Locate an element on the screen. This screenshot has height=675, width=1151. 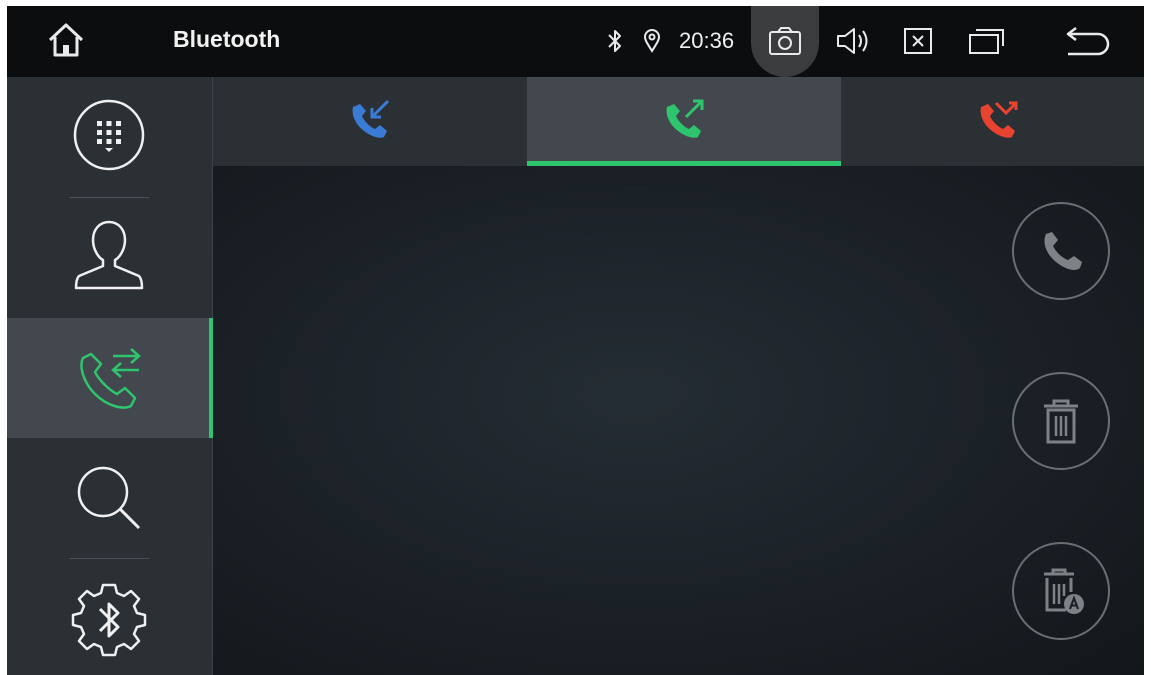
phone-icon is located at coordinates (1063, 251).